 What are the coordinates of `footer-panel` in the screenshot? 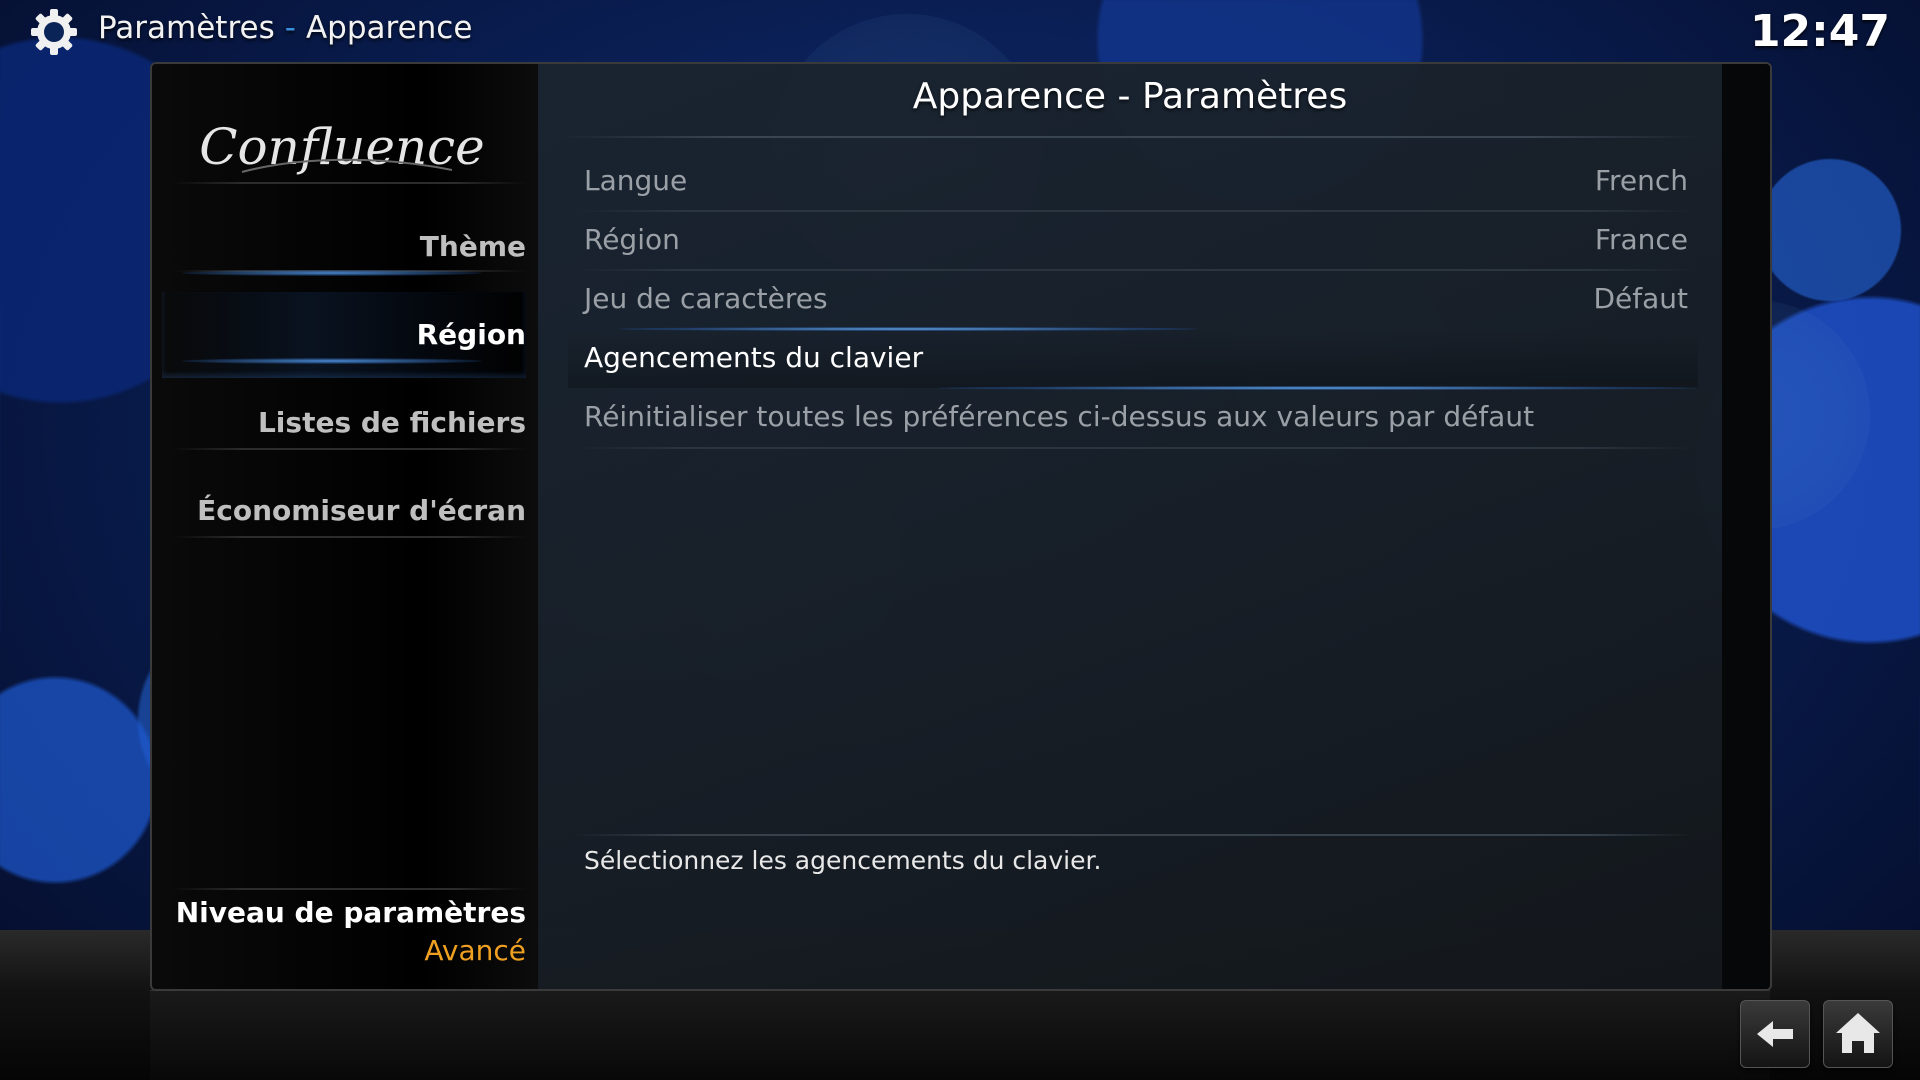 It's located at (960, 1035).